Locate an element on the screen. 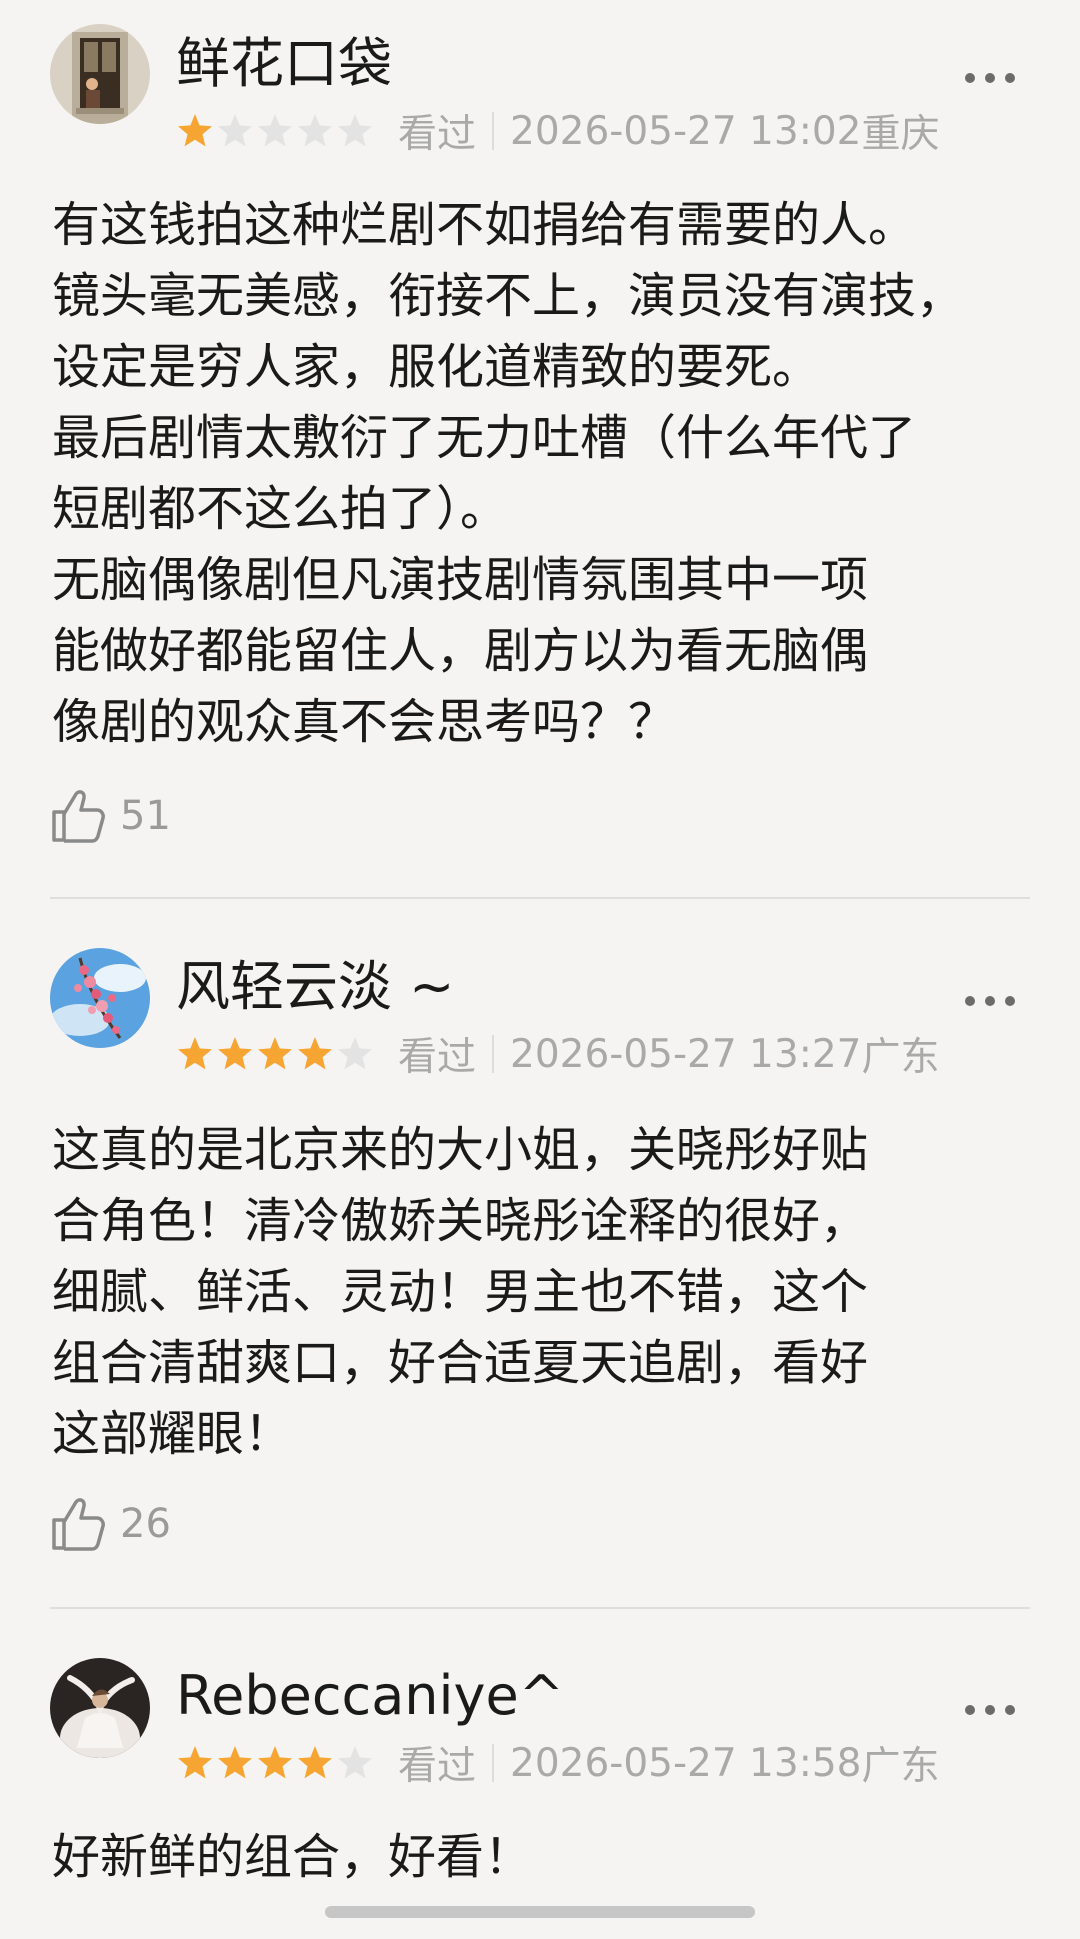 The image size is (1080, 1939). review-text-line: 这部耀眼！ is located at coordinates (172, 1434).